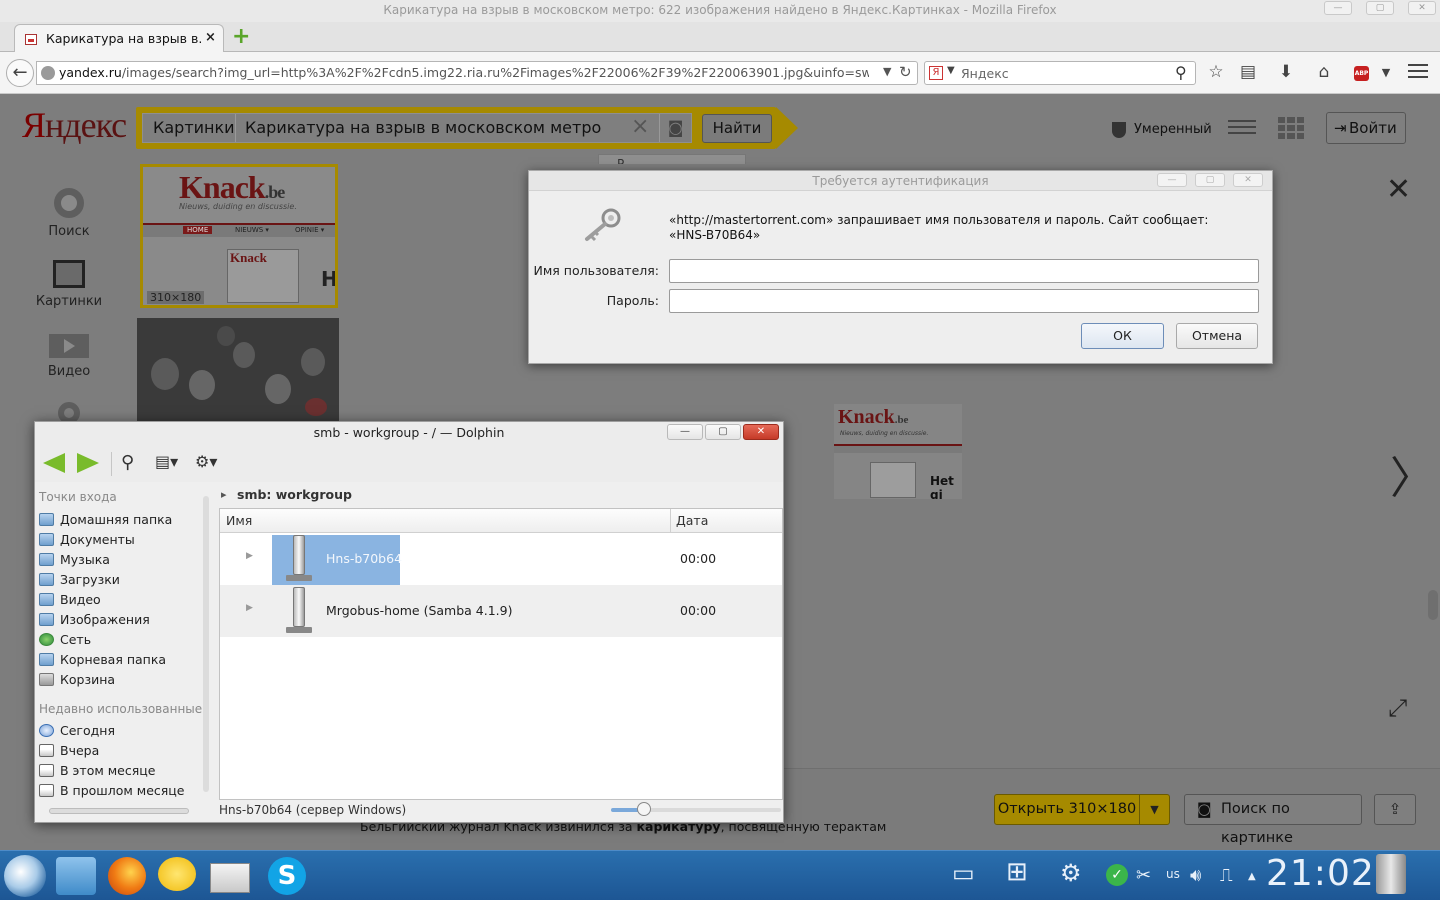 This screenshot has width=1440, height=900. I want to click on place-trash: Корзина, so click(119, 680).